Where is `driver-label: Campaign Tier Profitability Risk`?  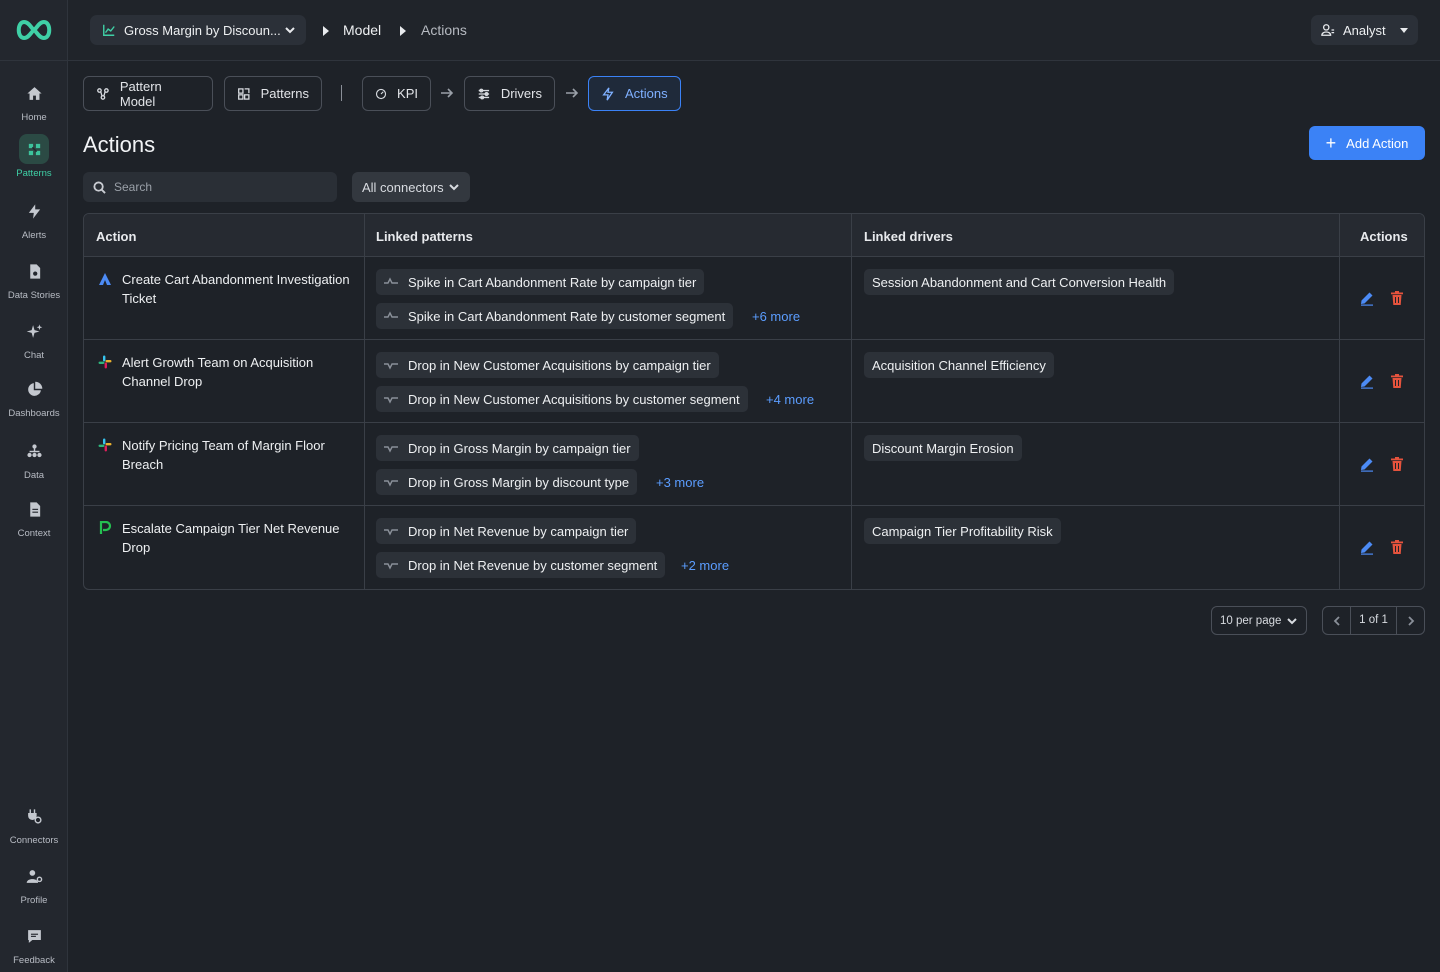 driver-label: Campaign Tier Profitability Risk is located at coordinates (962, 531).